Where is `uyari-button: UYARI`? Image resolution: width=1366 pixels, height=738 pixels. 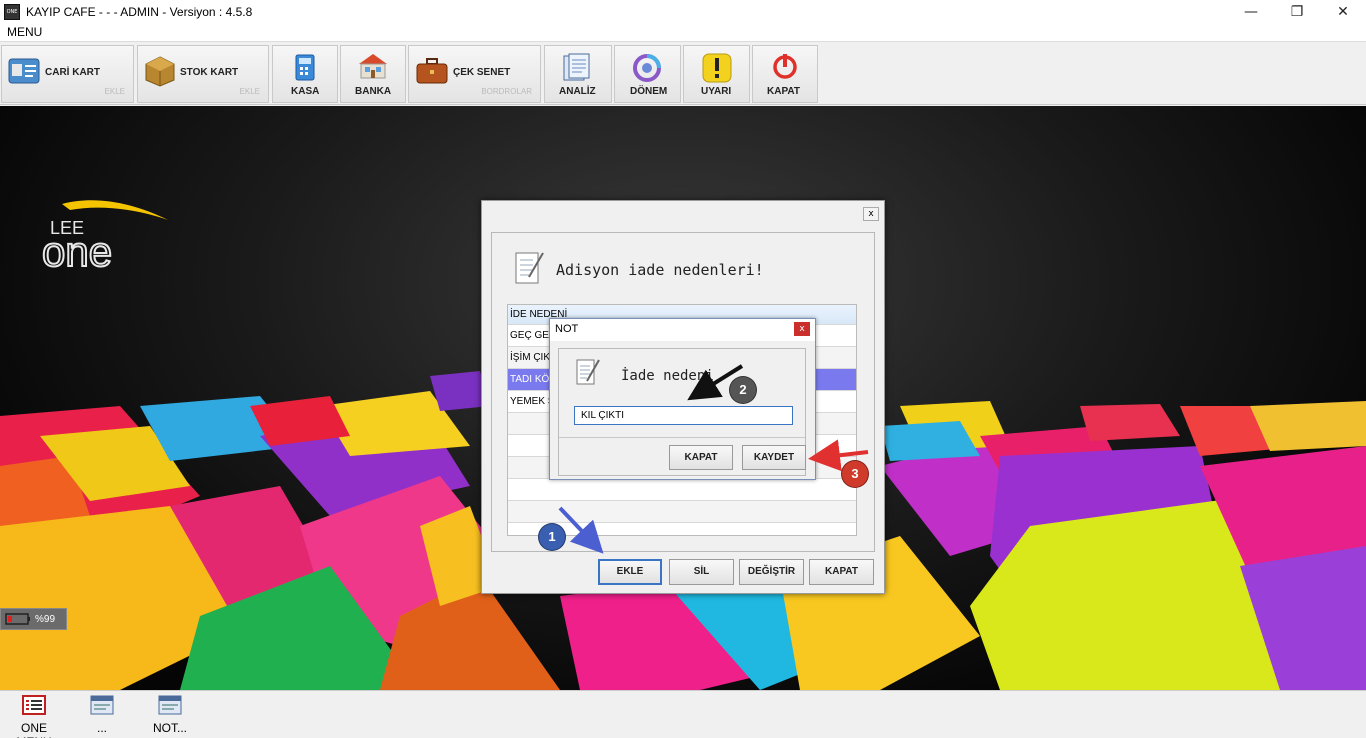 uyari-button: UYARI is located at coordinates (716, 74).